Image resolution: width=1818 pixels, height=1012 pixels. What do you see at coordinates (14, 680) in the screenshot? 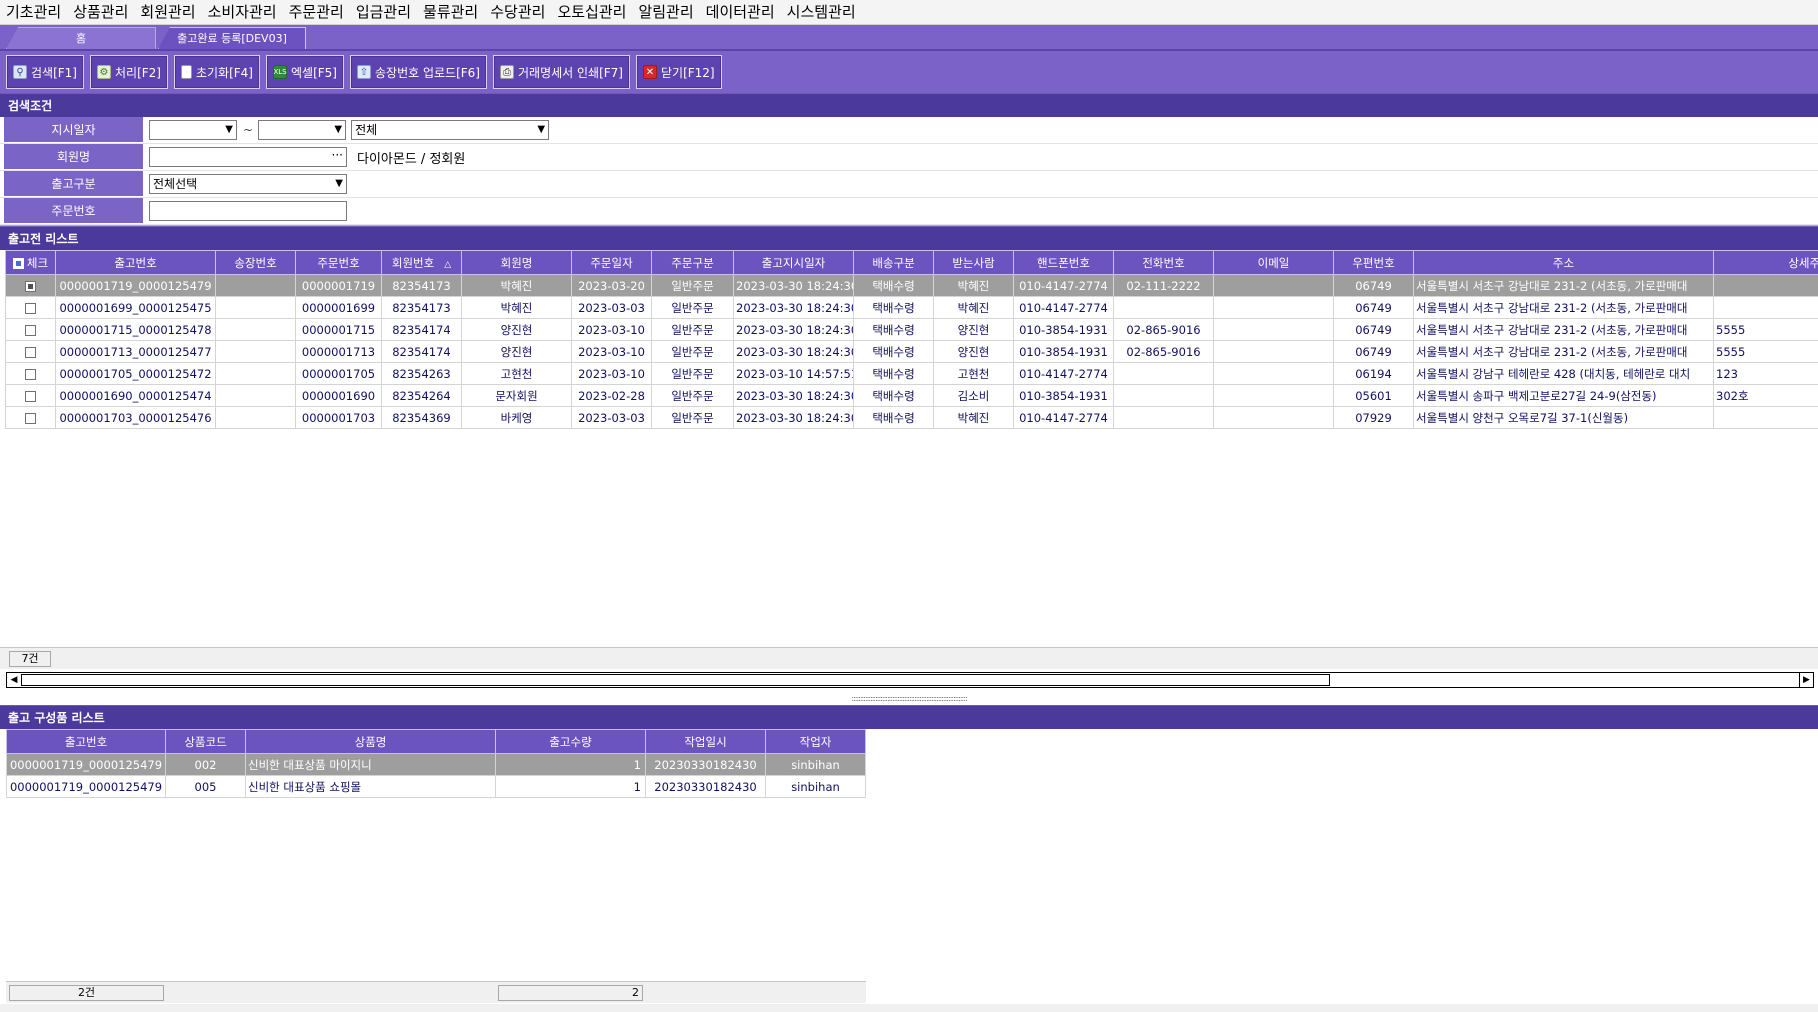
I see `scroll-left-arrow-icon: ◀` at bounding box center [14, 680].